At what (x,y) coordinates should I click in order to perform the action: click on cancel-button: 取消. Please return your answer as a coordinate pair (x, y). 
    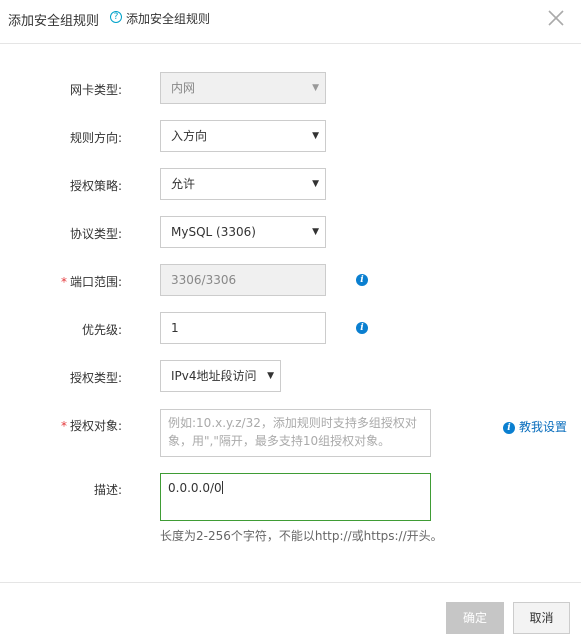
    Looking at the image, I should click on (541, 618).